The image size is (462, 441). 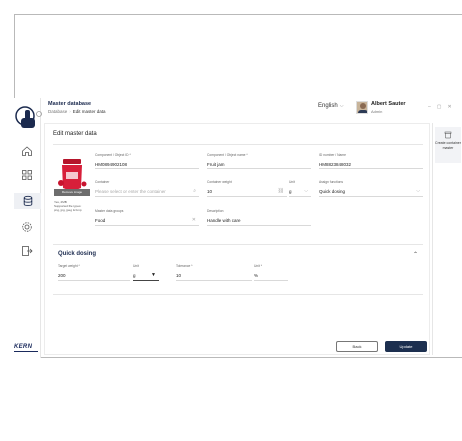 I want to click on page-title: Master database, so click(x=70, y=104).